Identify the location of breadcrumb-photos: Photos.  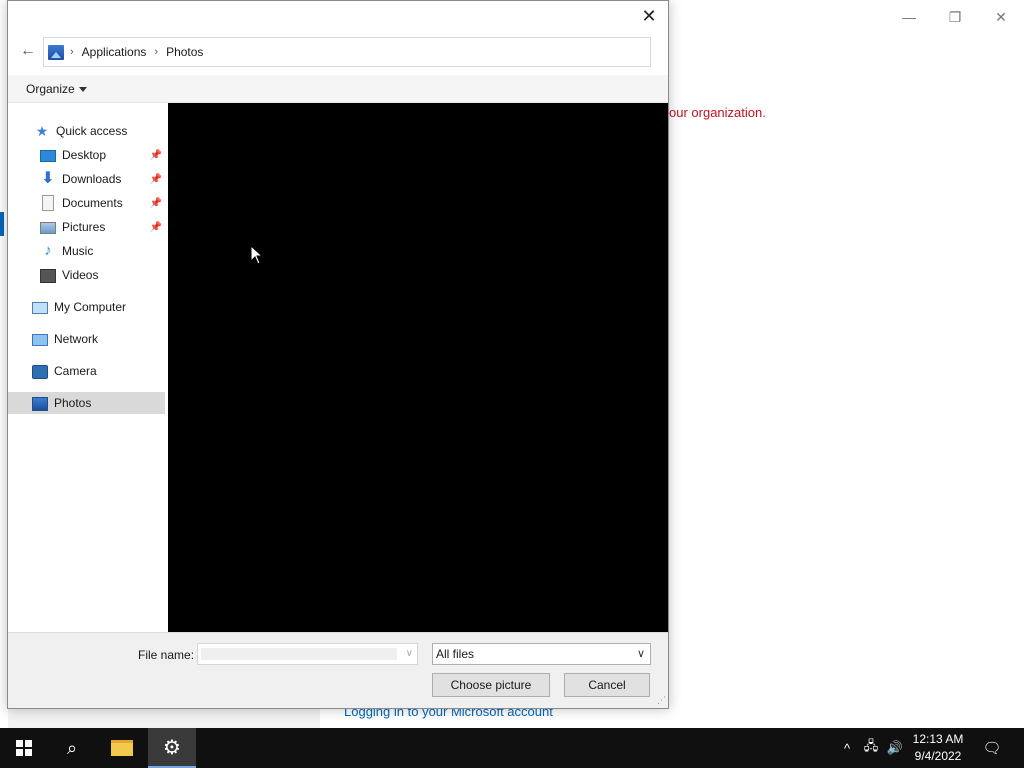
(184, 52).